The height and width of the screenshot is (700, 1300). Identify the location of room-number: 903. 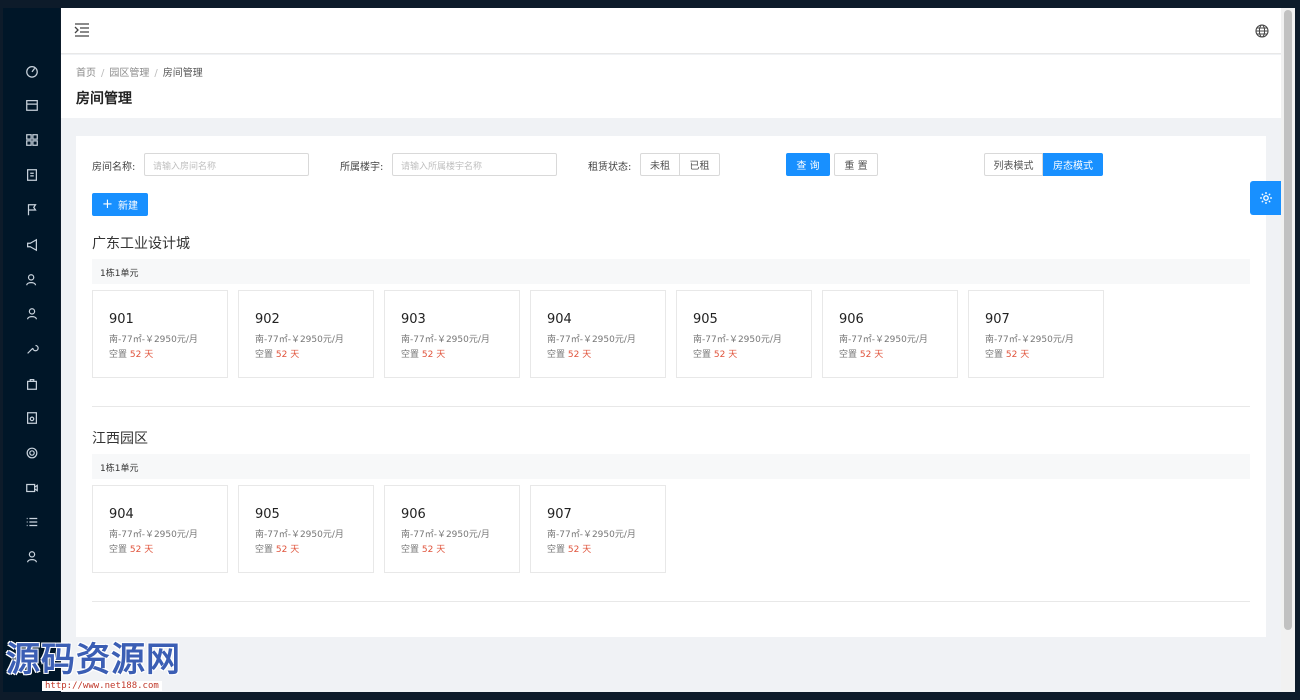
(413, 319).